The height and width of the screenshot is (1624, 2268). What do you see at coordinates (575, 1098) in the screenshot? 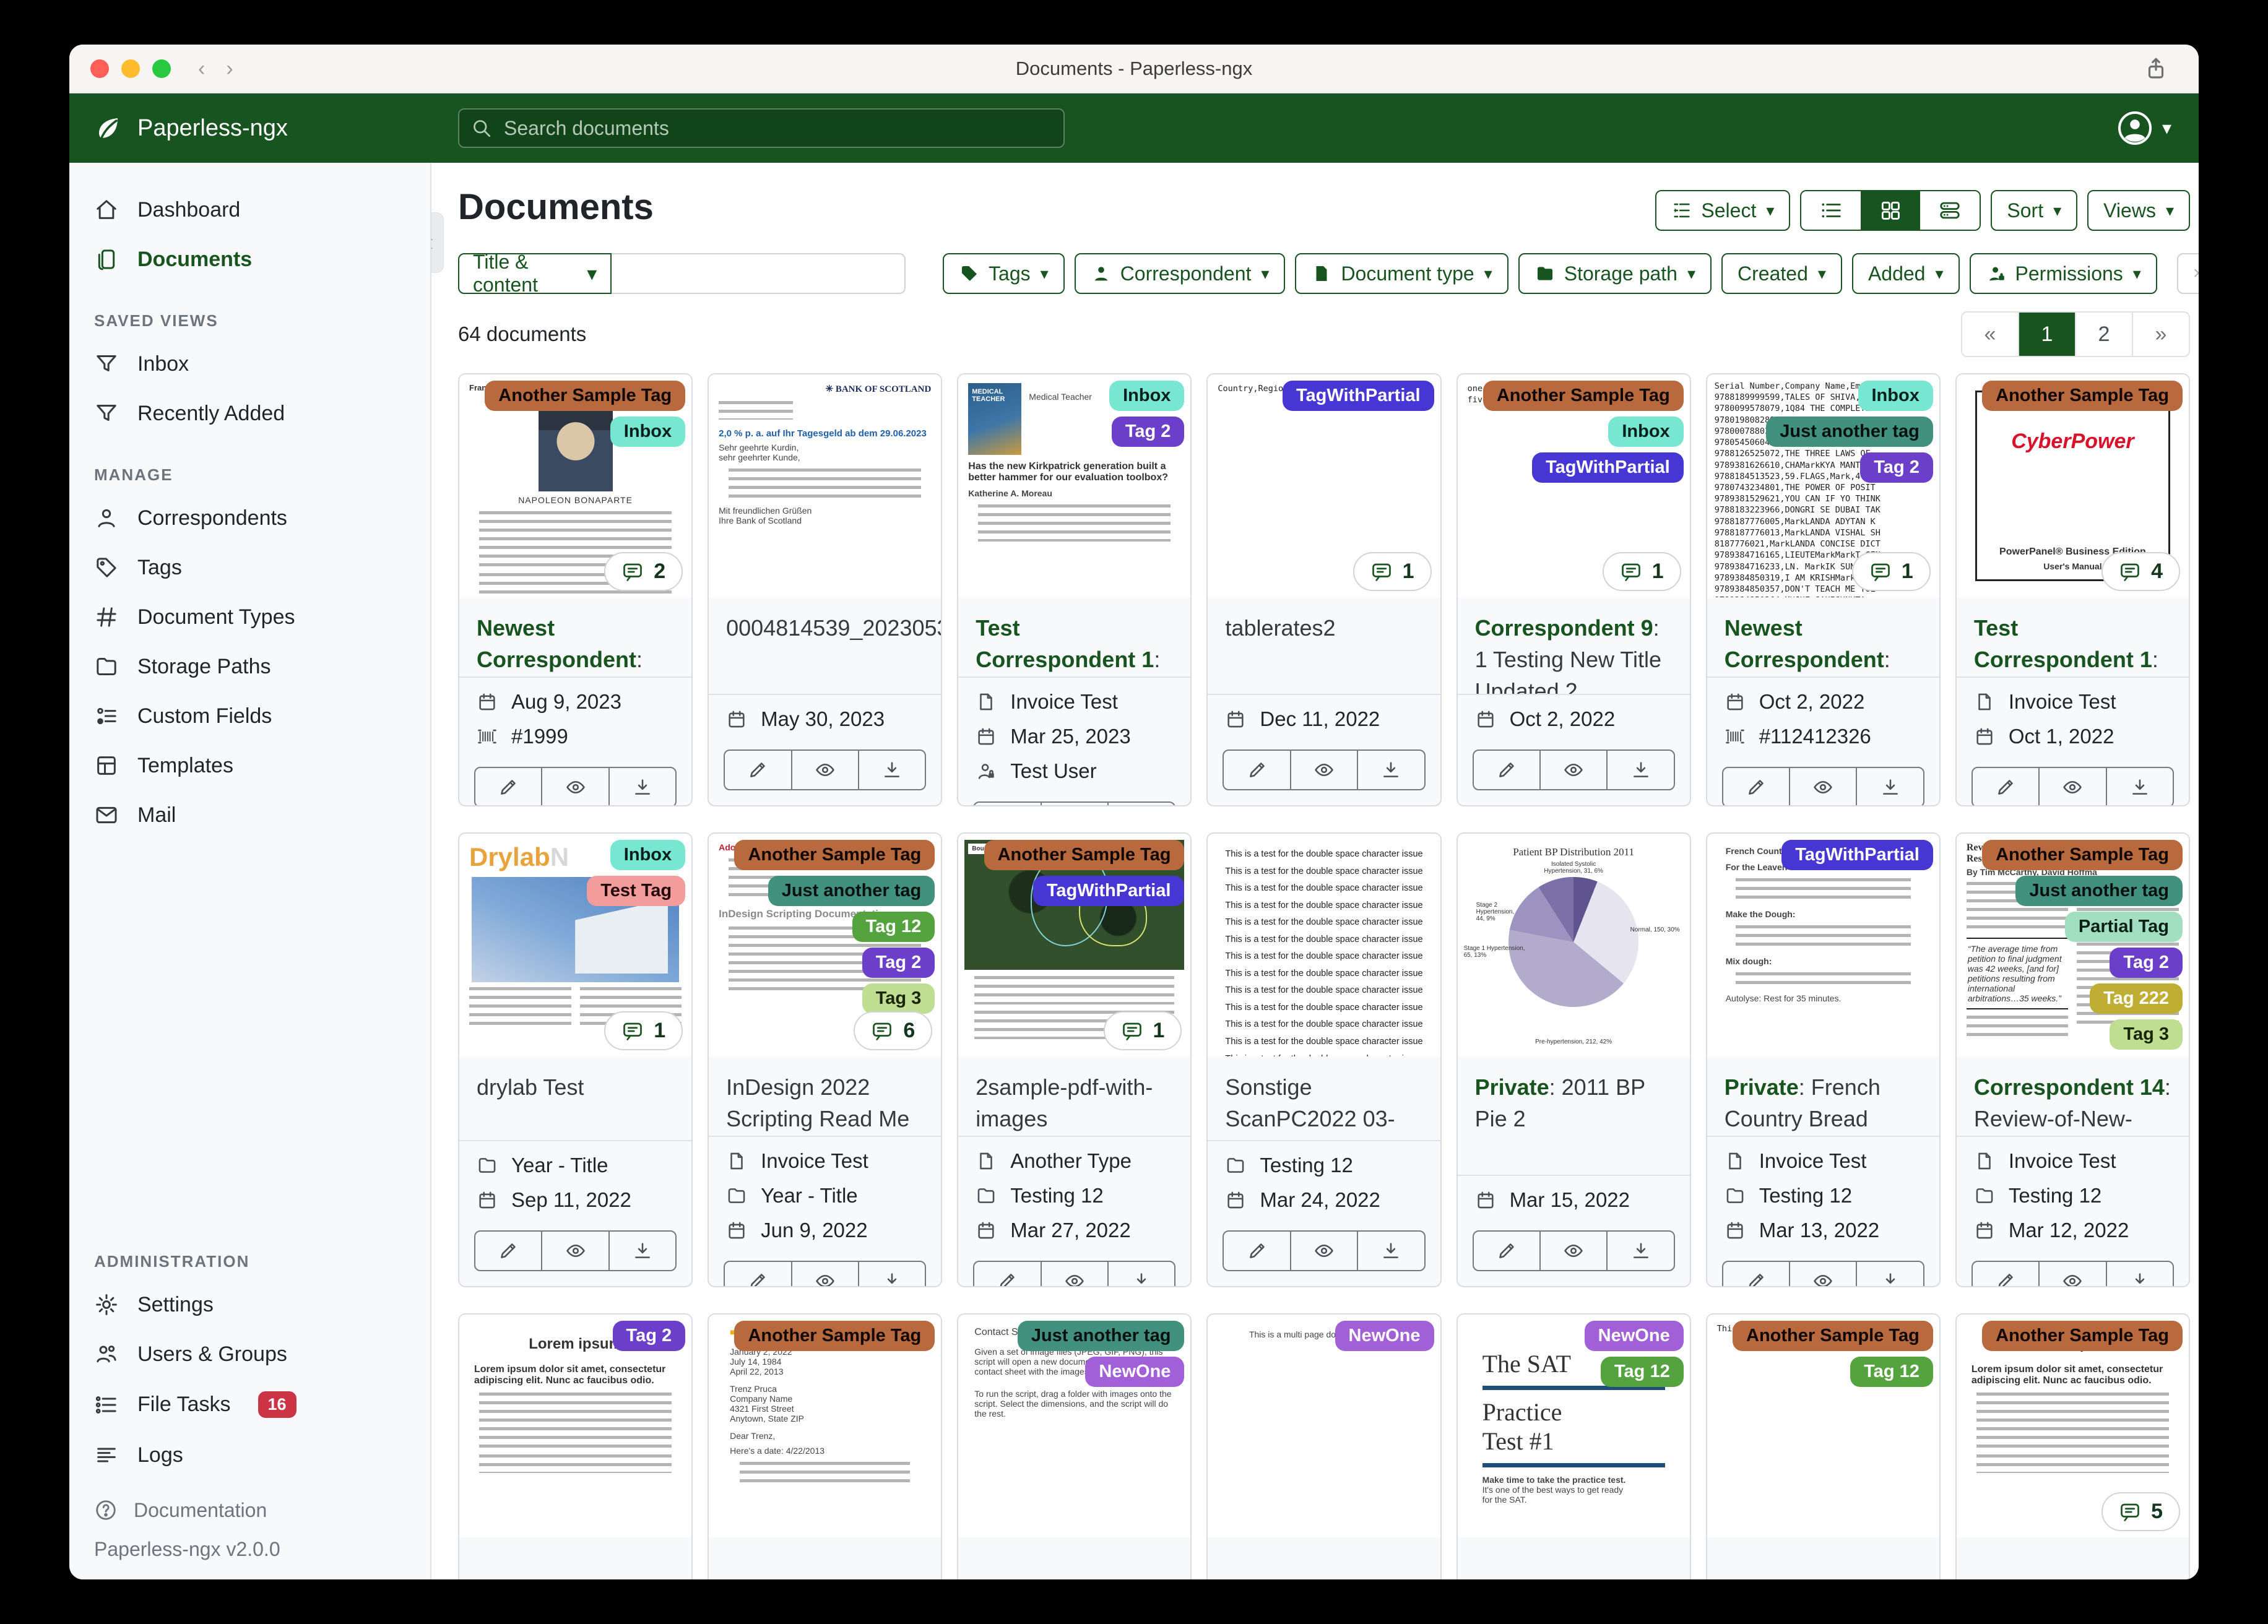
I see `card-title: drylab Test` at bounding box center [575, 1098].